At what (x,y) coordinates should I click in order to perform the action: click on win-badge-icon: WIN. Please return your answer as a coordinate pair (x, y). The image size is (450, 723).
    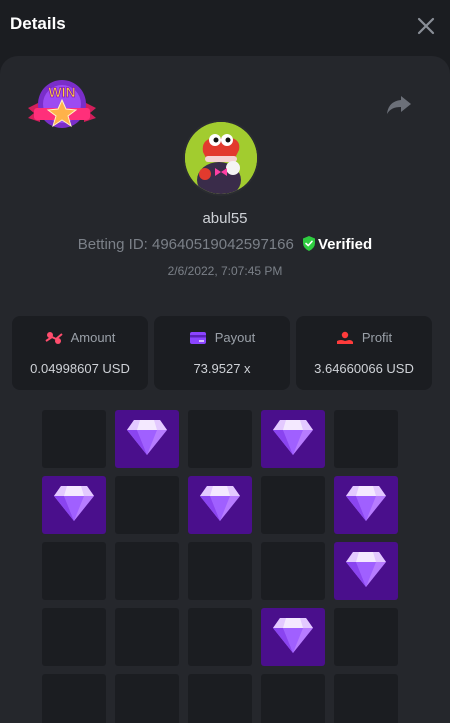
    Looking at the image, I should click on (62, 104).